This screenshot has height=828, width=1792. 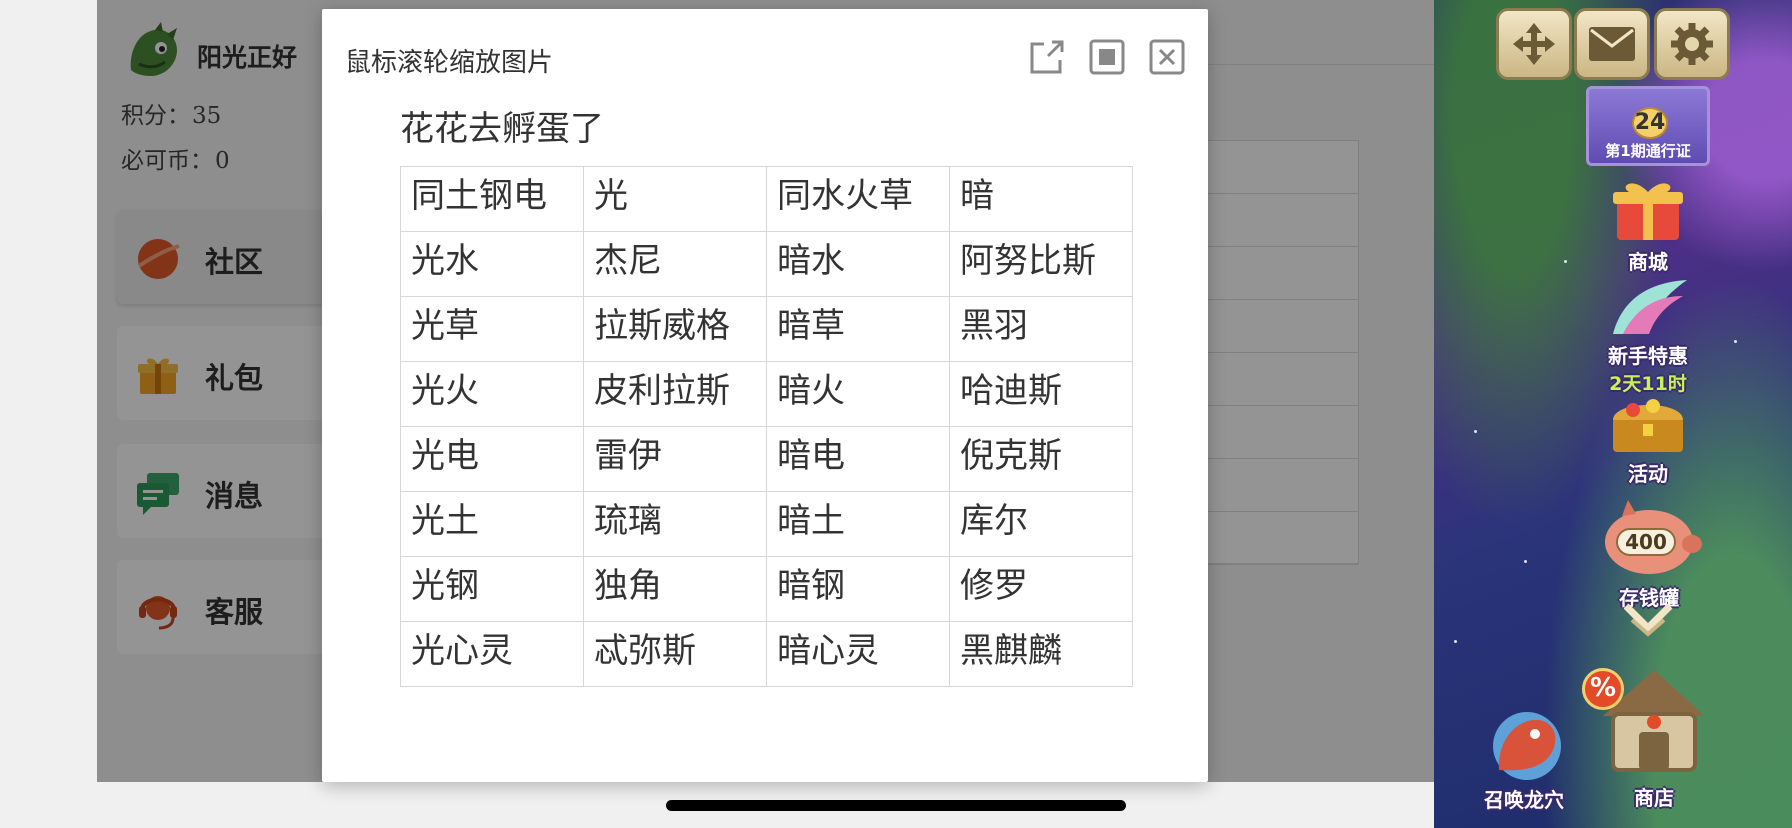 I want to click on open-external-button, so click(x=1047, y=57).